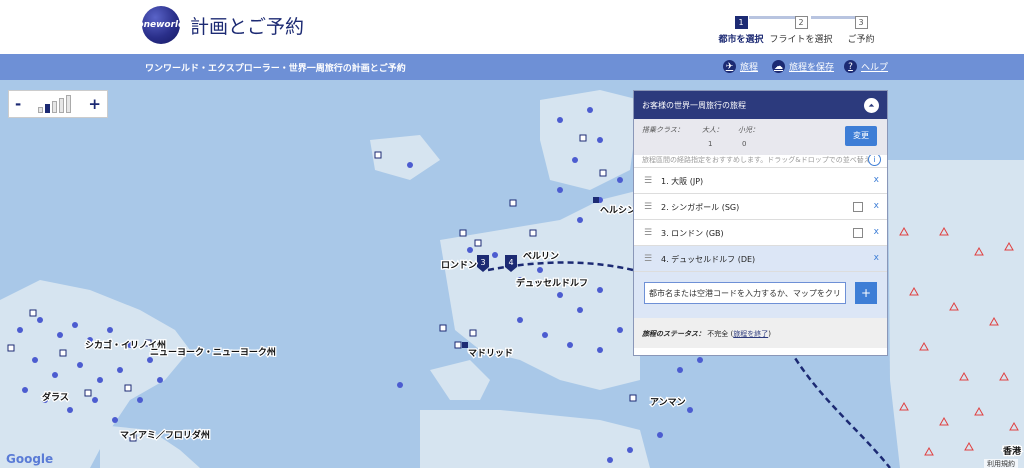  What do you see at coordinates (760, 207) in the screenshot?
I see `city-row-2: ☰ 2. シンガポール (SG) x` at bounding box center [760, 207].